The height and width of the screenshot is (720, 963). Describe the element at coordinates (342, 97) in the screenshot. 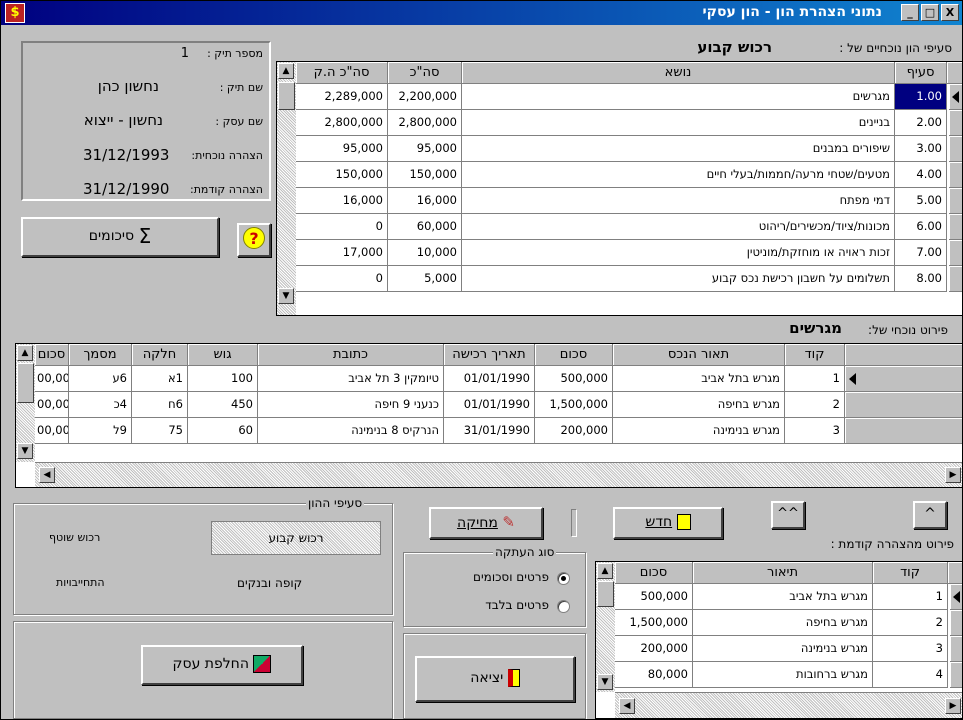

I see `cell-total-prev: 2,289,000` at that location.